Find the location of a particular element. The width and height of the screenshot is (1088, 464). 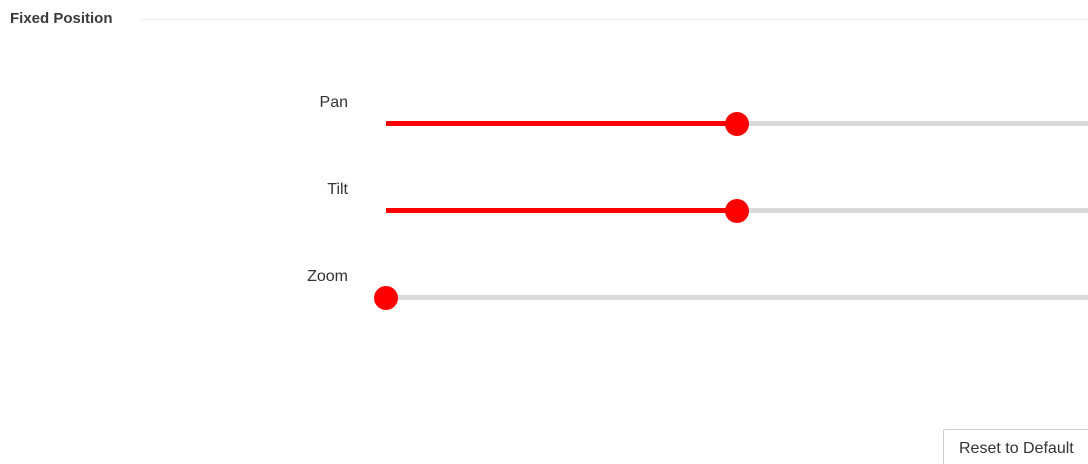

tilt-slider-track is located at coordinates (737, 210).